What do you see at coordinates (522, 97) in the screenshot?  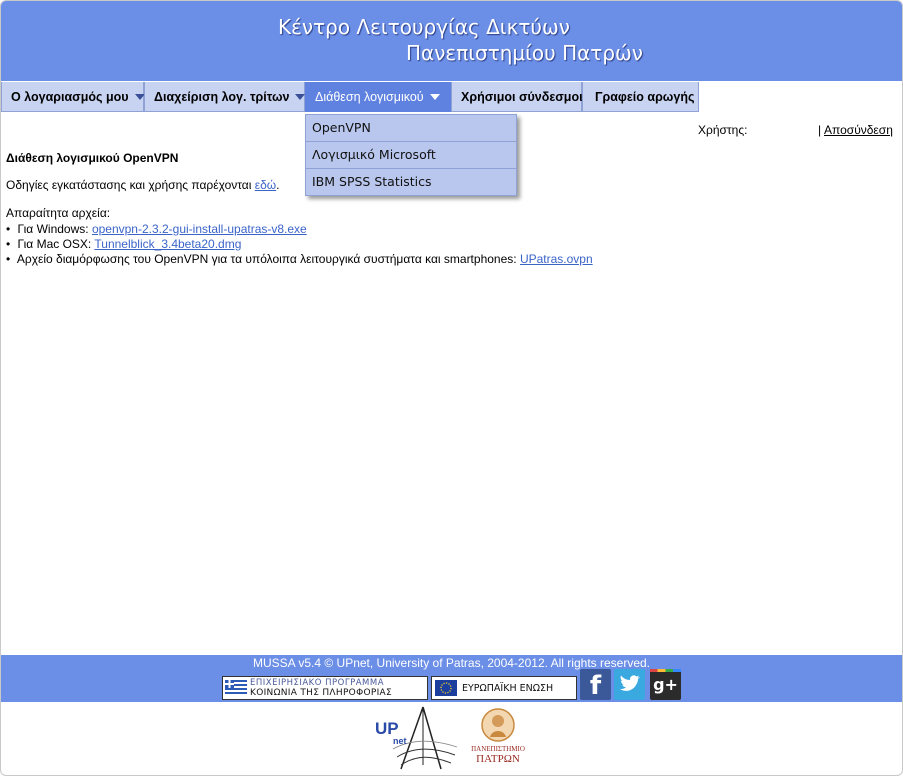 I see `nav-label: Χρήσιμοι σύνδεσμοι` at bounding box center [522, 97].